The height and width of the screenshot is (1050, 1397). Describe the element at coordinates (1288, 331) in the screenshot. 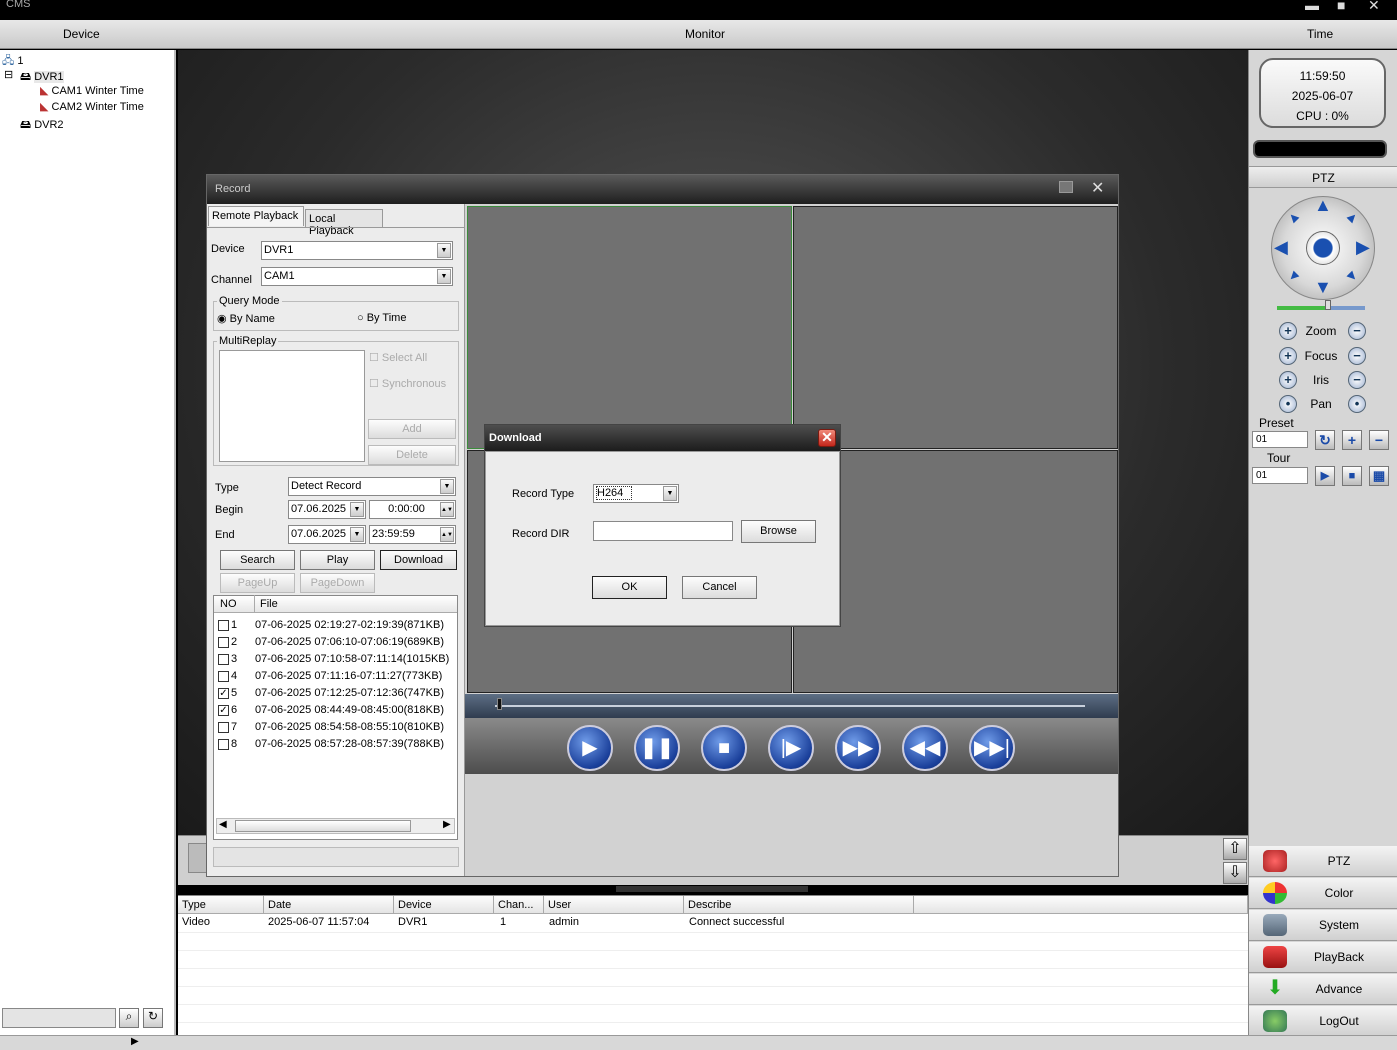

I see `zoom-in-icon: +` at that location.